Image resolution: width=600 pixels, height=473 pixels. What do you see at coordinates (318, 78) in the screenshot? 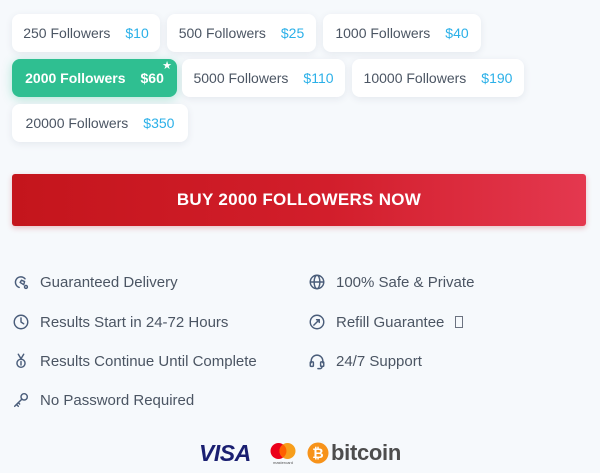
I see `package-price: $110` at bounding box center [318, 78].